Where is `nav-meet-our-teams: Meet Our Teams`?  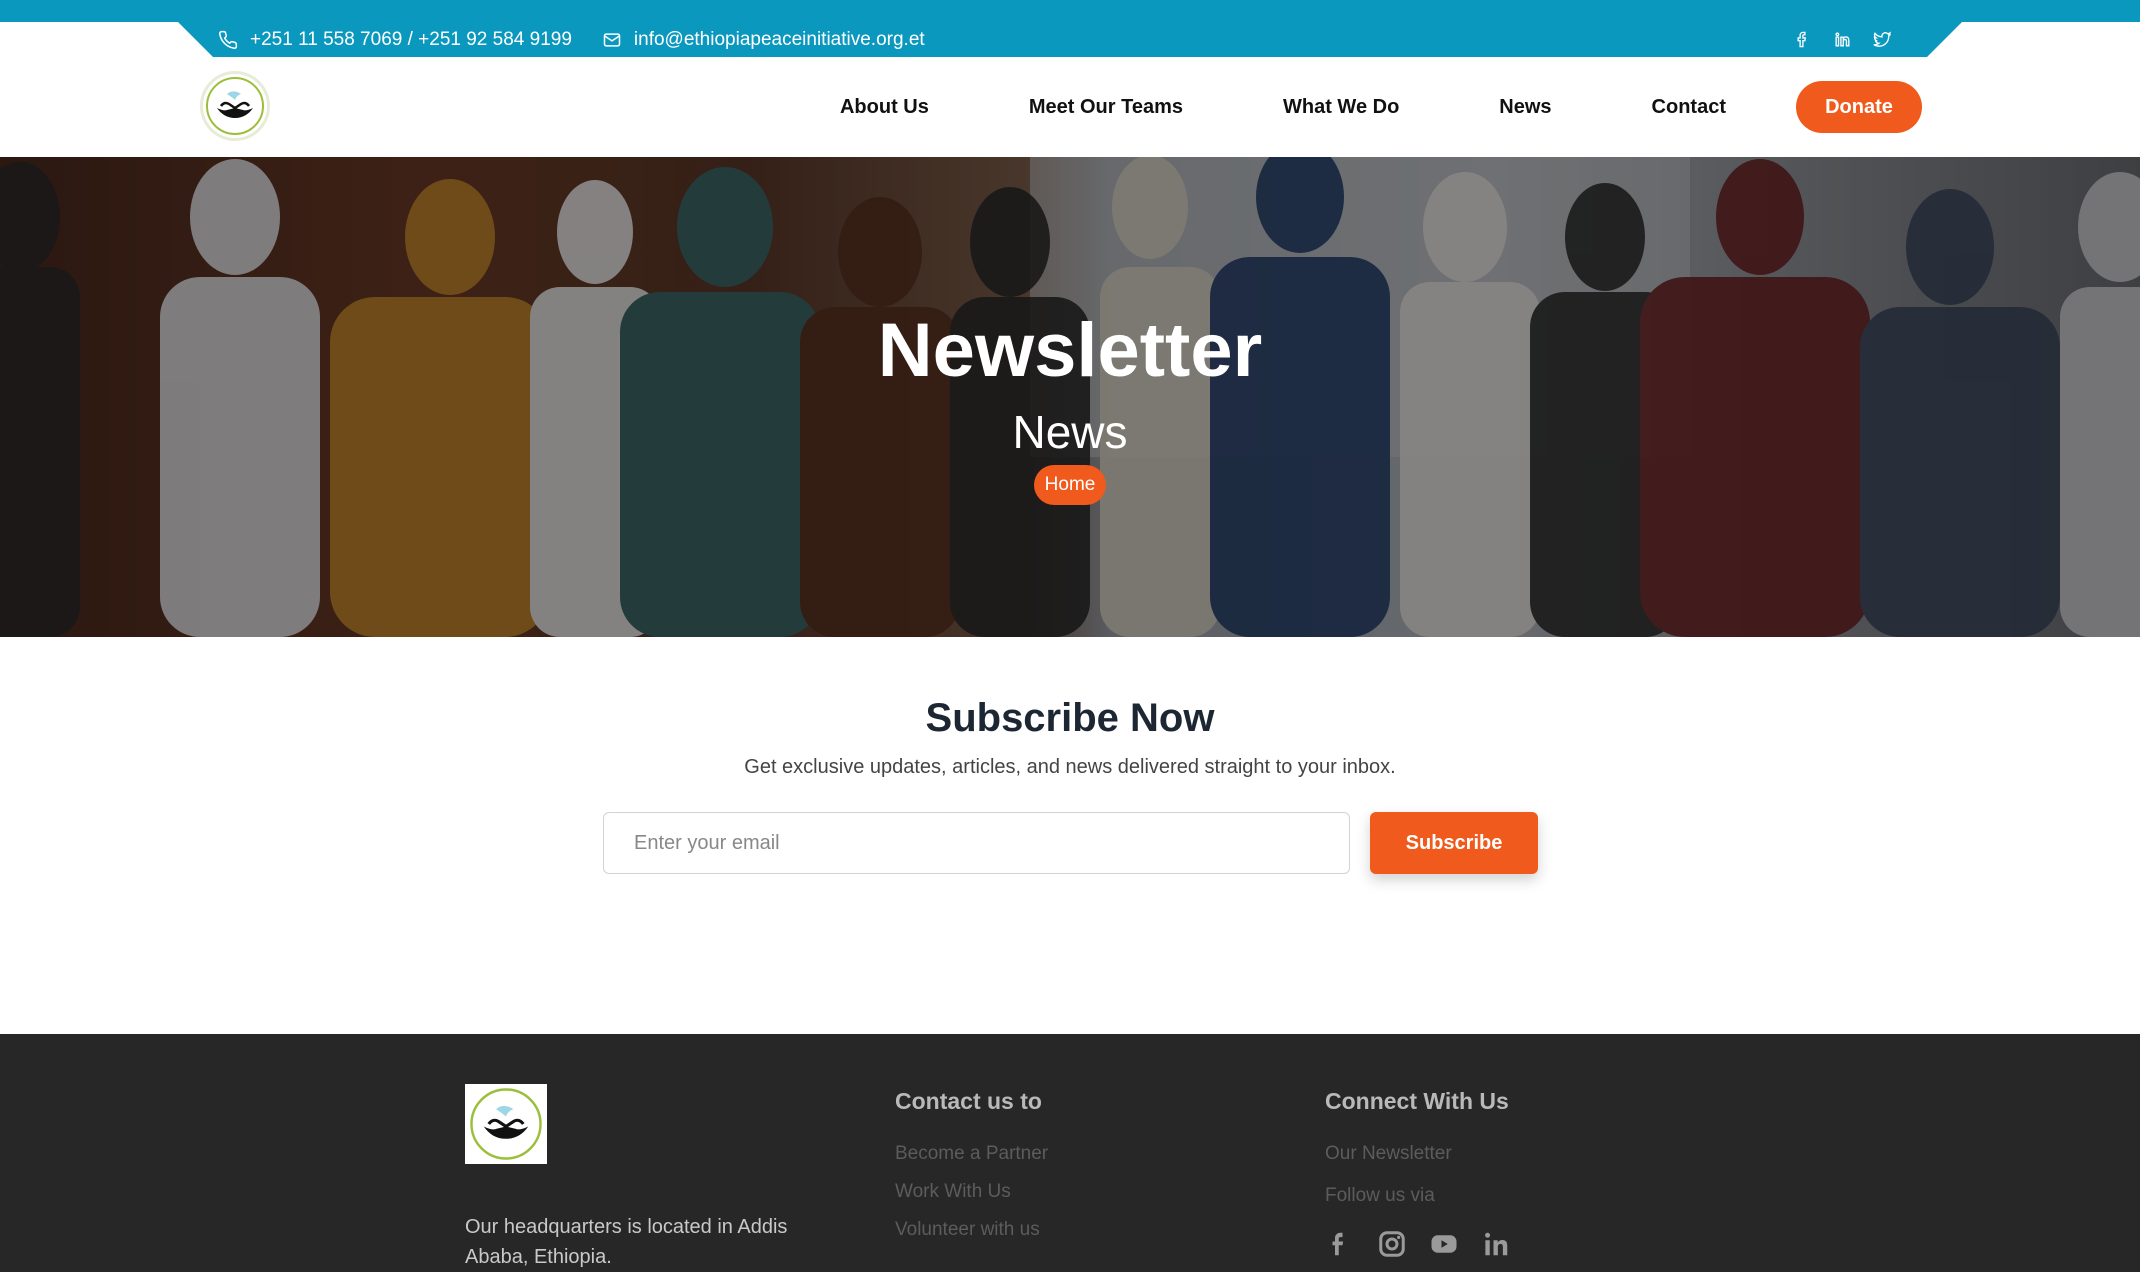 nav-meet-our-teams: Meet Our Teams is located at coordinates (1106, 107).